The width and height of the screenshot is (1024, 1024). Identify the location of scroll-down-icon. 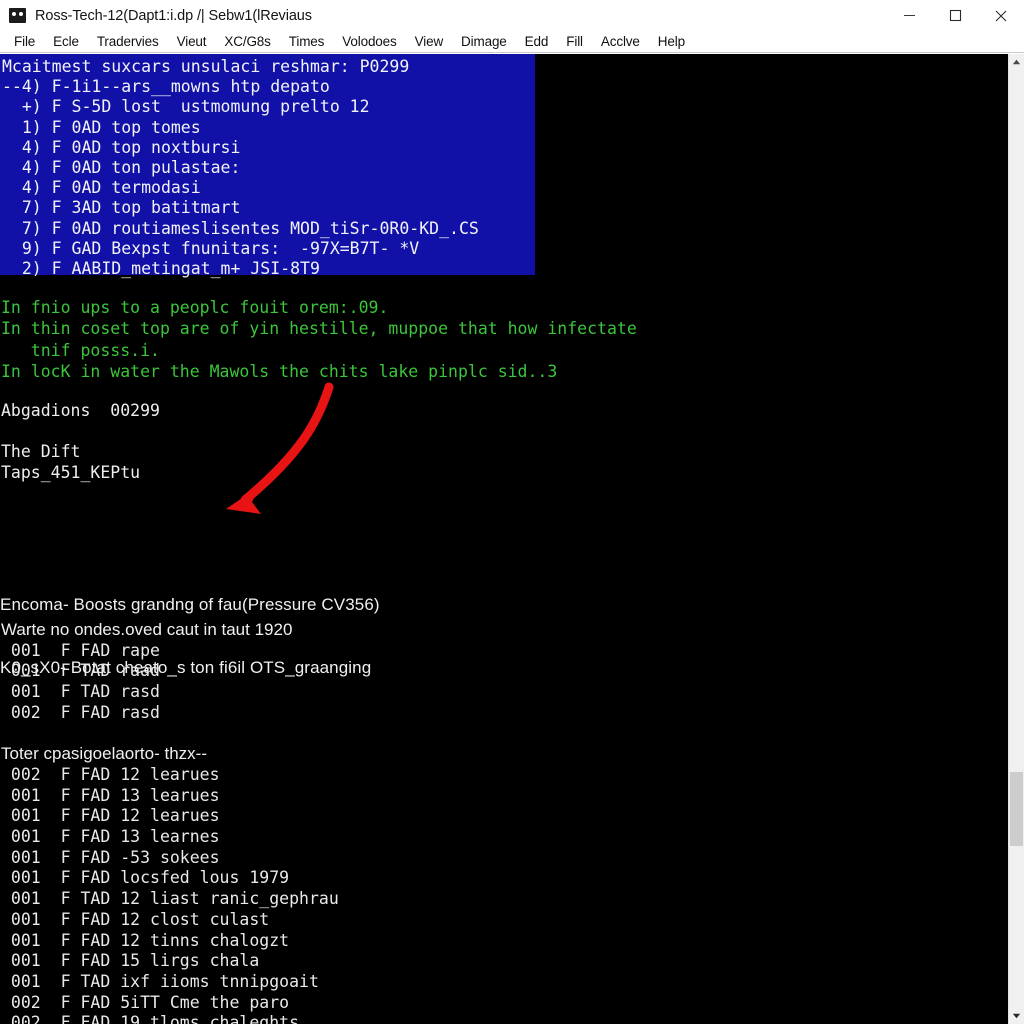
(1016, 1016).